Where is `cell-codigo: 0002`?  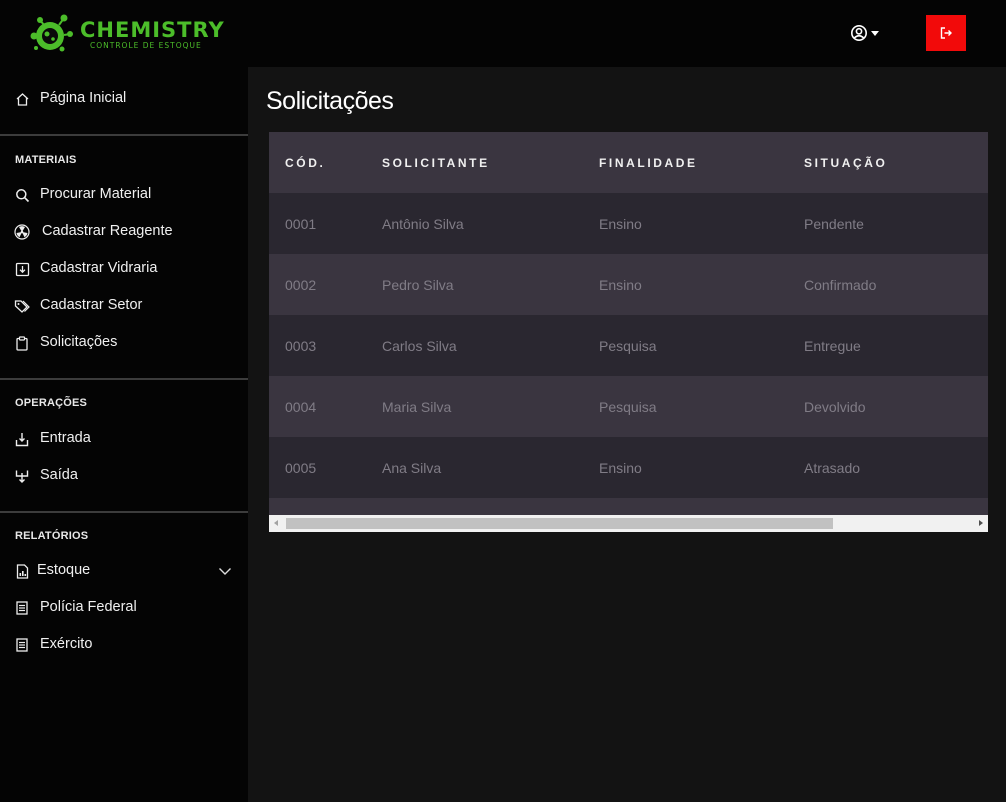
cell-codigo: 0002 is located at coordinates (325, 284).